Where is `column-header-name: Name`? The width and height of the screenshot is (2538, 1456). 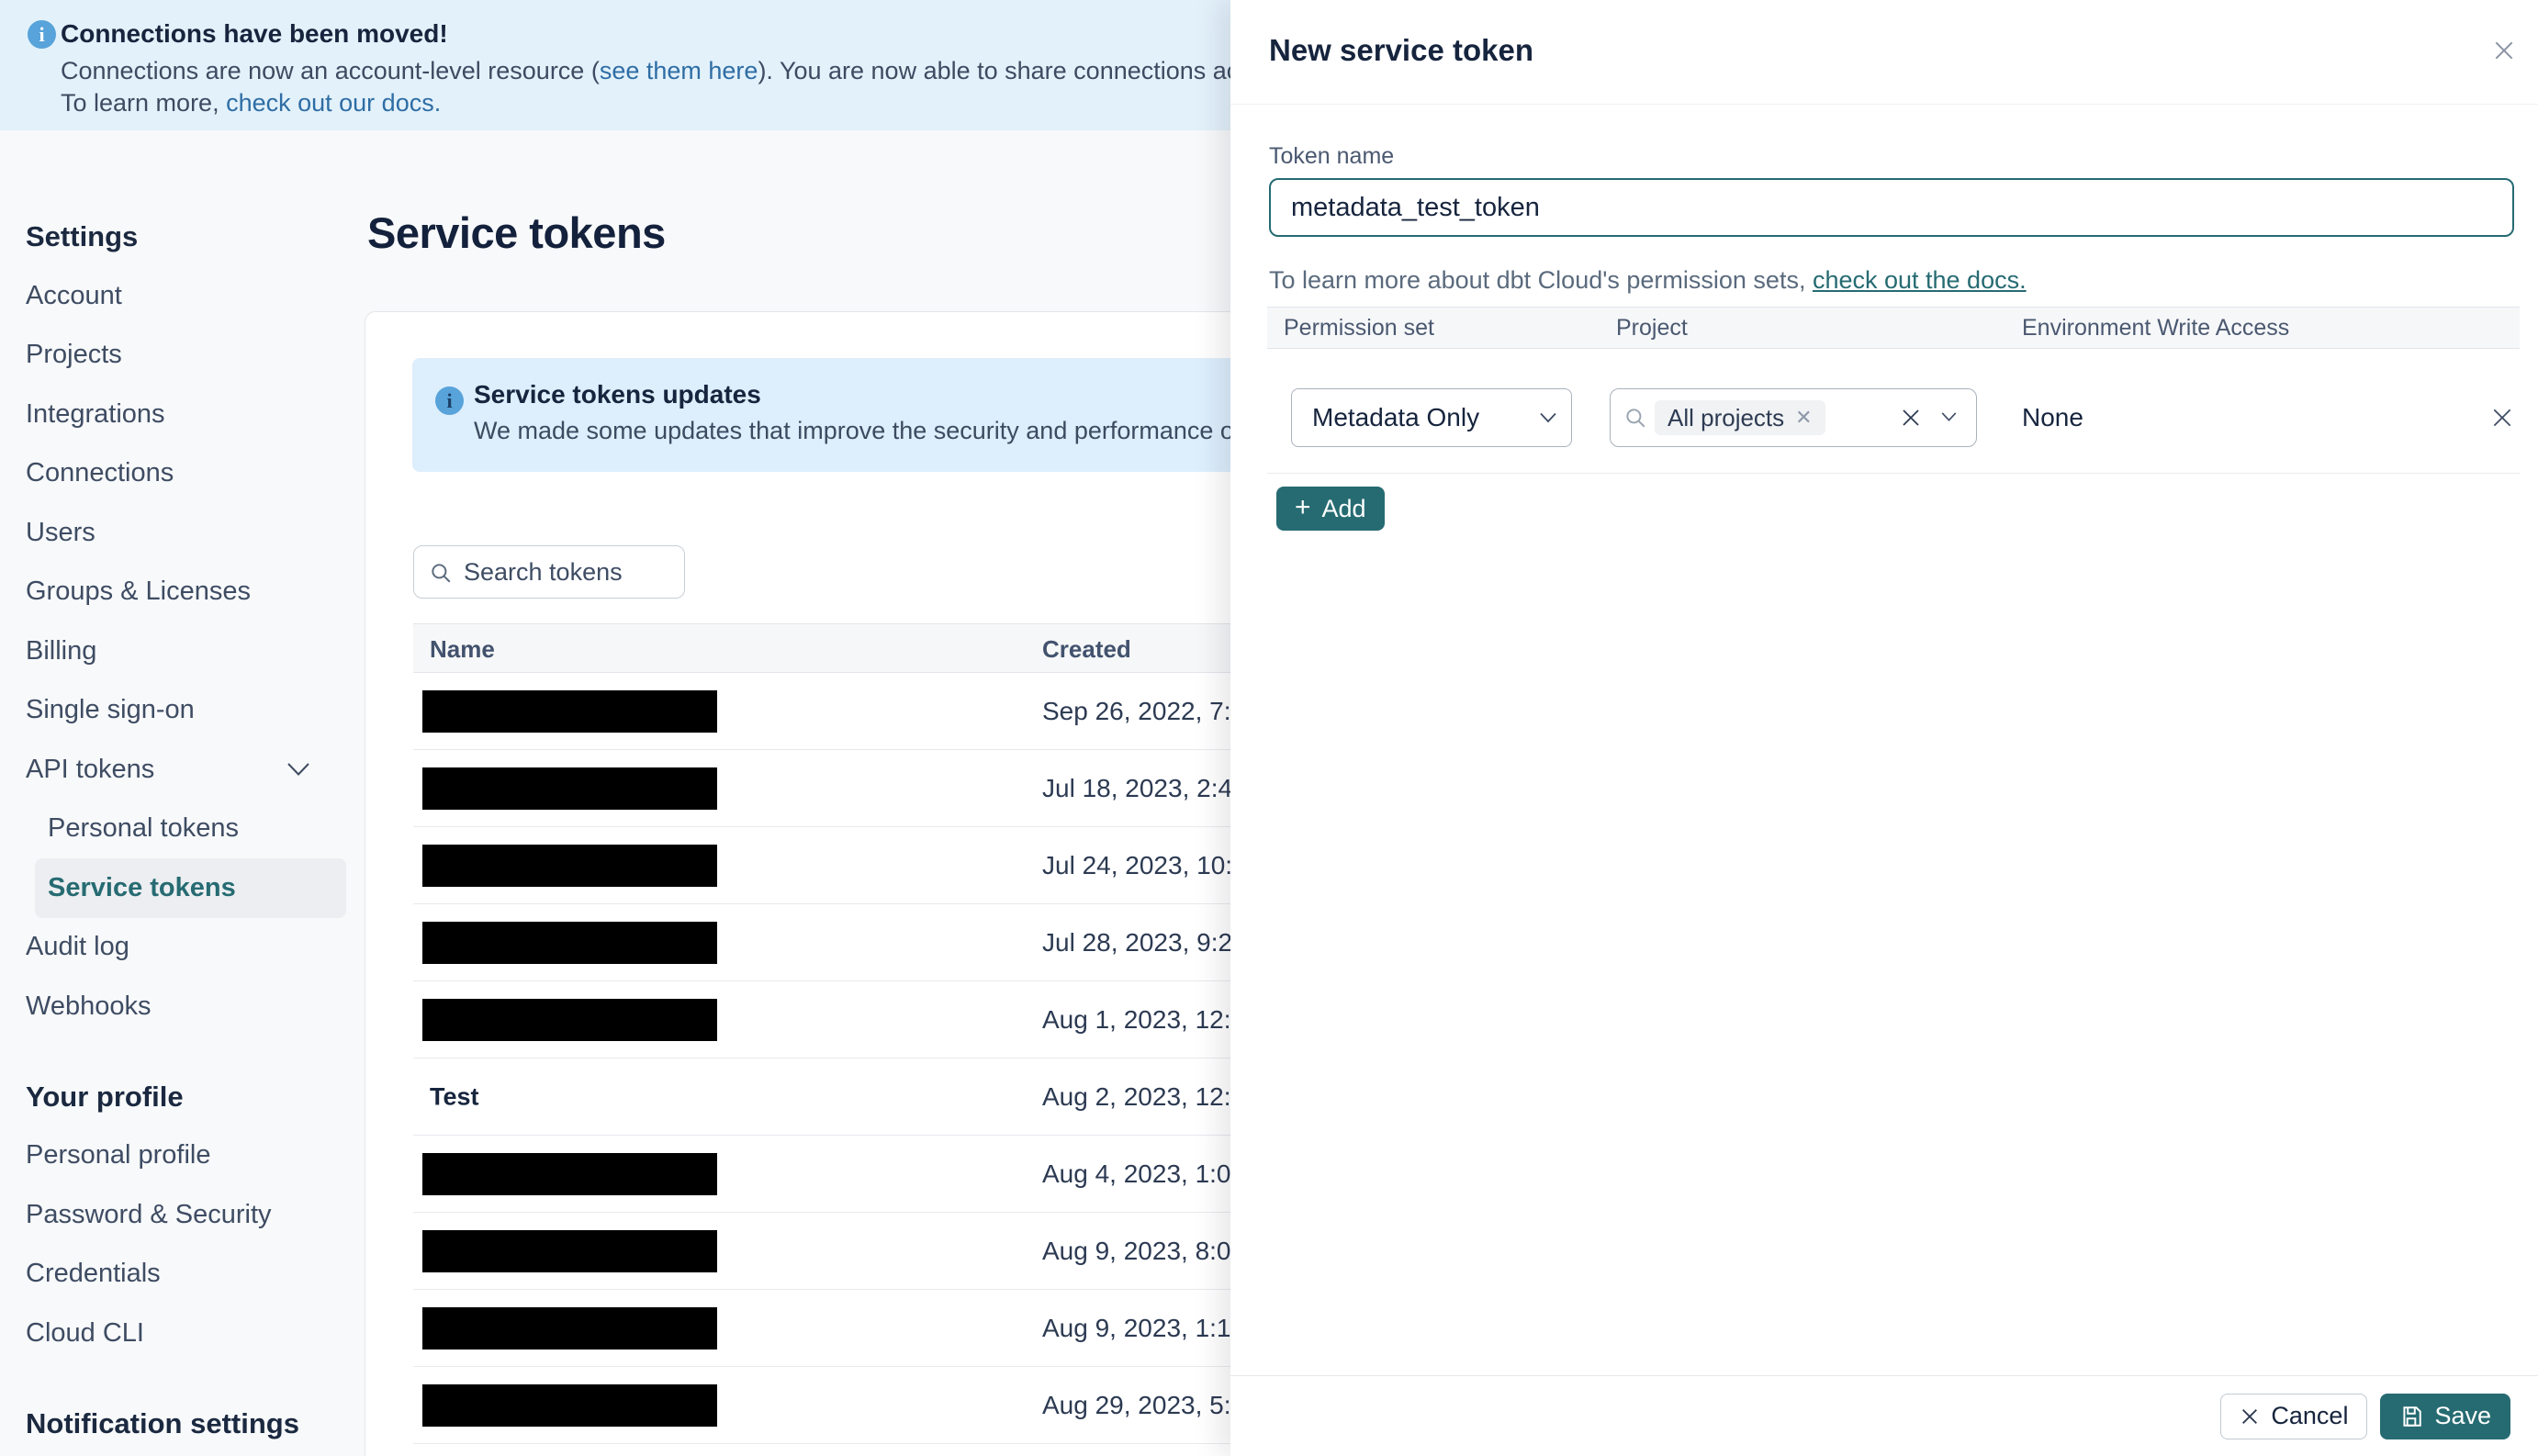 column-header-name: Name is located at coordinates (463, 649).